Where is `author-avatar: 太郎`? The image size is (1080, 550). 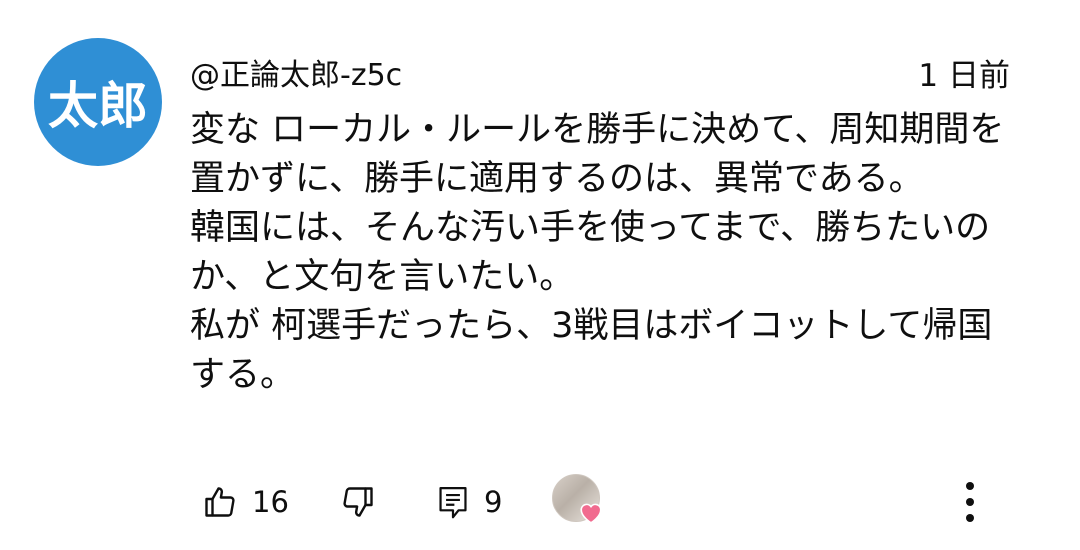 author-avatar: 太郎 is located at coordinates (98, 102).